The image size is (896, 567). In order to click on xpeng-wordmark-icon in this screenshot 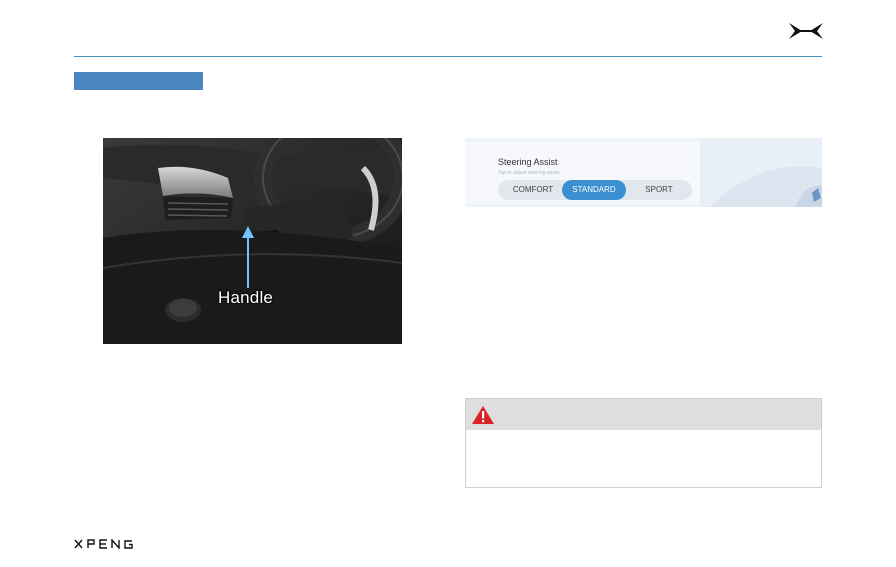, I will do `click(103, 544)`.